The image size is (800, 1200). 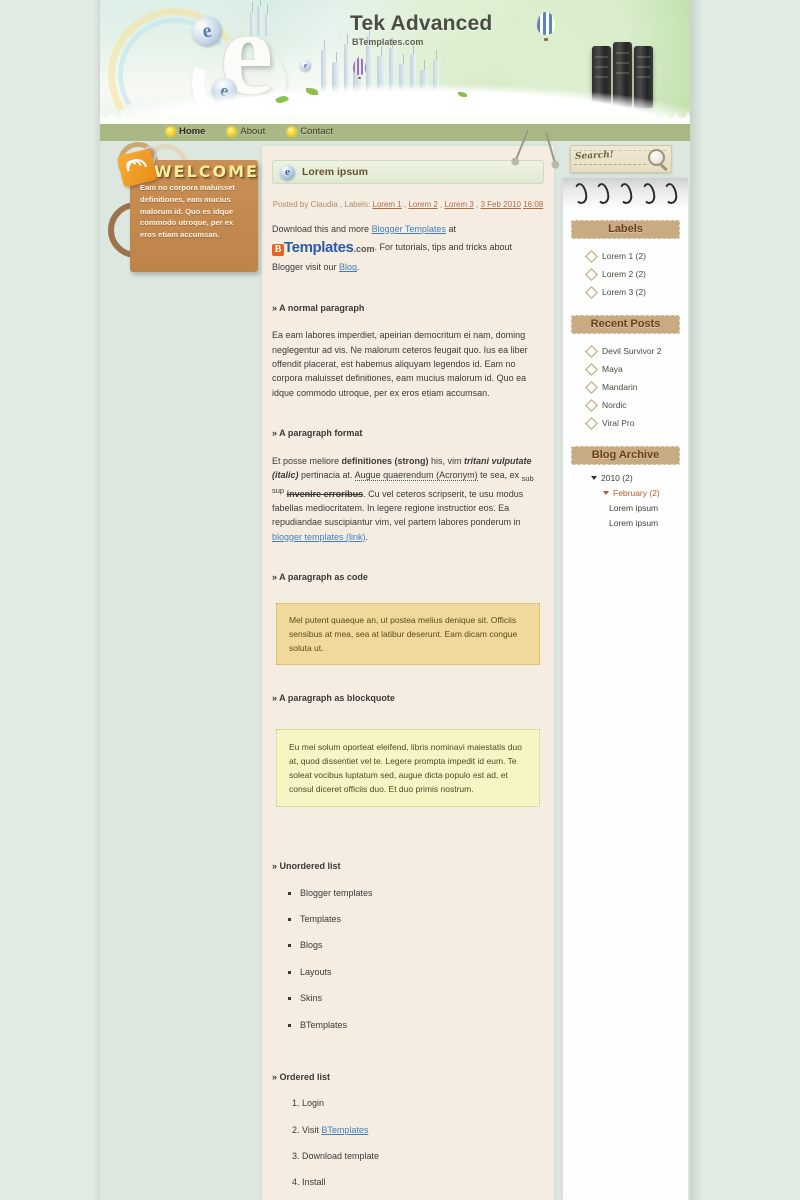 I want to click on nav-label-home: Home, so click(x=192, y=131).